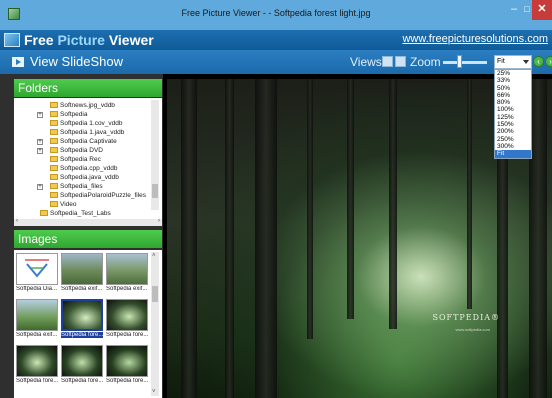  What do you see at coordinates (513, 95) in the screenshot?
I see `zoom-option: 66%` at bounding box center [513, 95].